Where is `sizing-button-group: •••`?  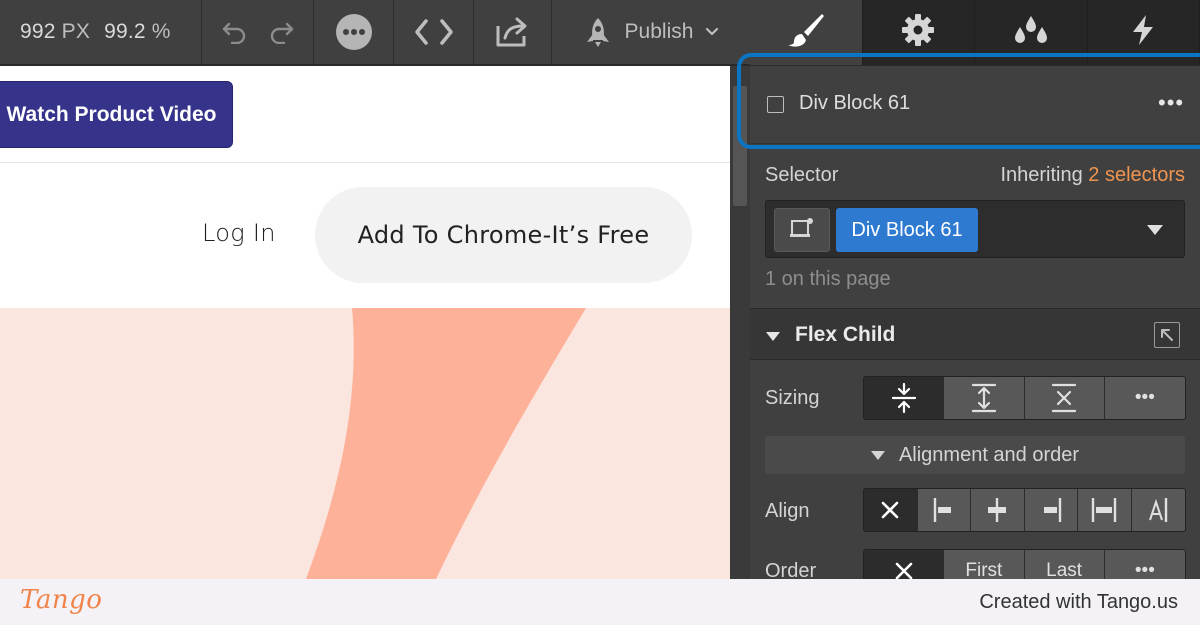
sizing-button-group: ••• is located at coordinates (1024, 398).